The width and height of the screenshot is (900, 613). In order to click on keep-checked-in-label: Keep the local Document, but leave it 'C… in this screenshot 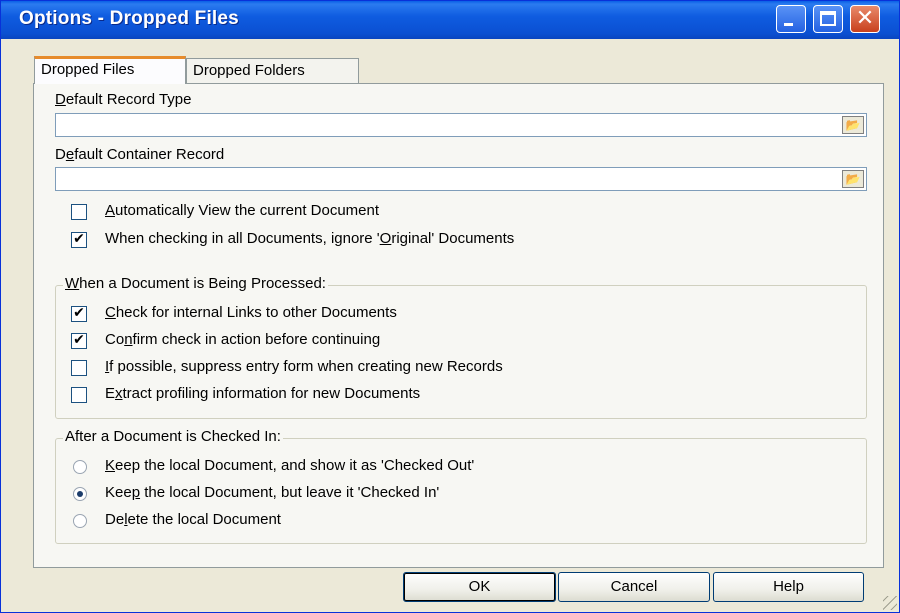, I will do `click(272, 492)`.